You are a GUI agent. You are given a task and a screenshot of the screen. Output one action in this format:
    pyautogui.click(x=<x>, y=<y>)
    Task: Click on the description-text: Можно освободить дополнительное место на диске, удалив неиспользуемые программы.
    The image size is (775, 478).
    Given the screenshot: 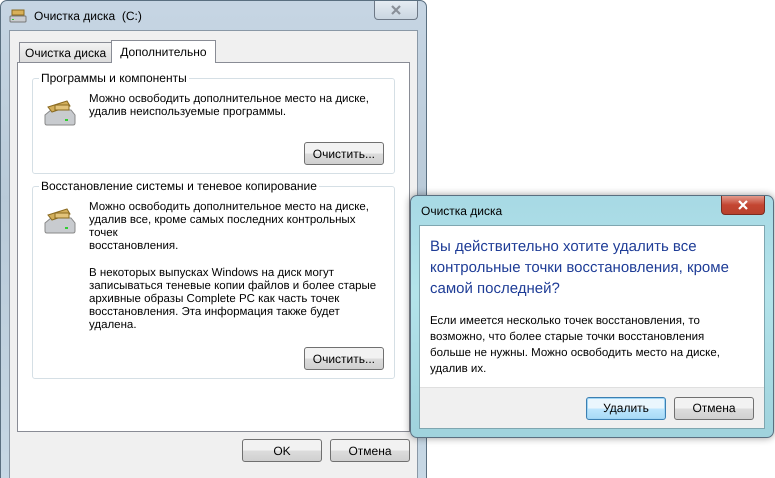 What is the action you would take?
    pyautogui.click(x=229, y=106)
    